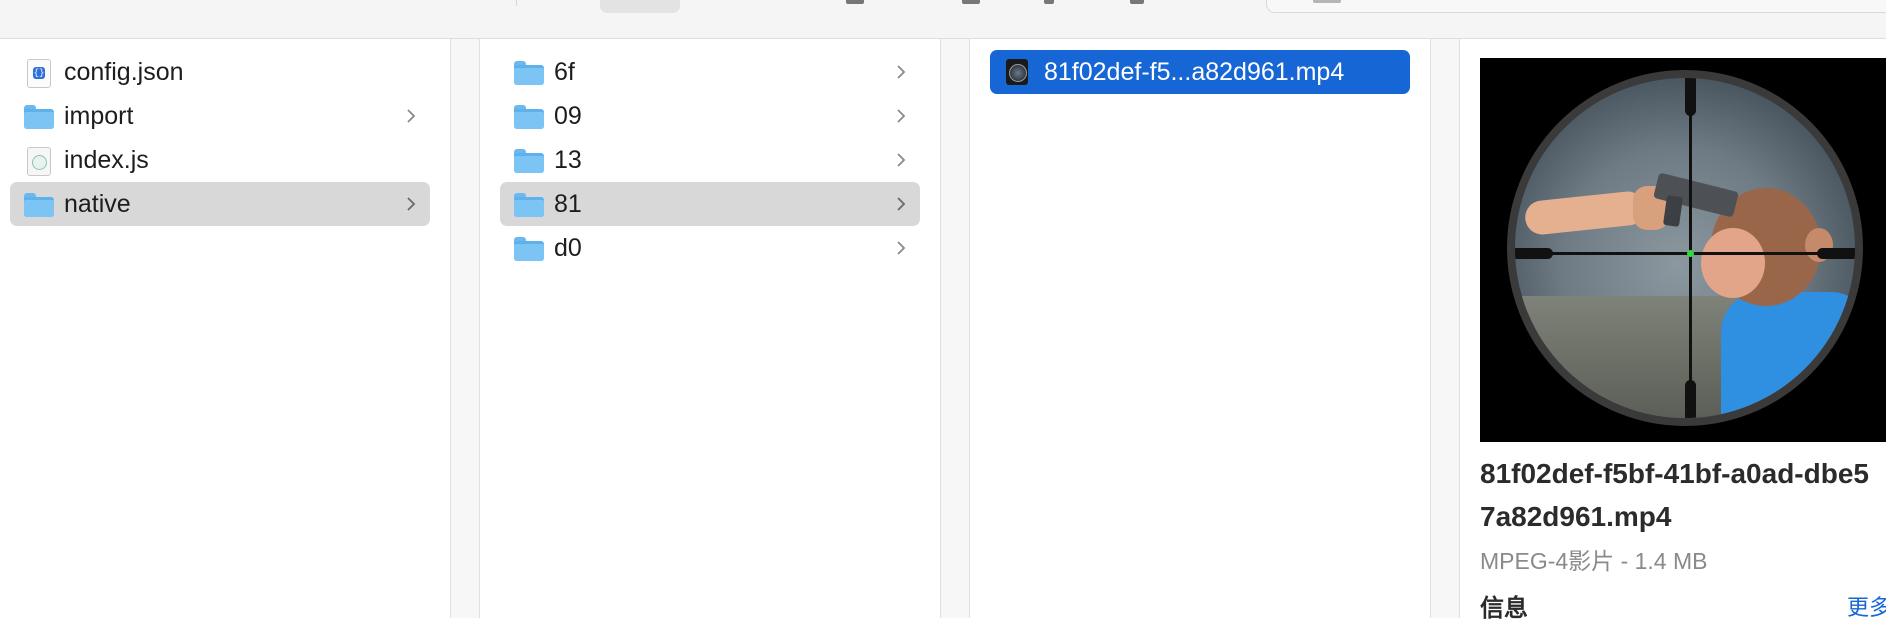 The height and width of the screenshot is (623, 1886). I want to click on item-label: index.js, so click(106, 160).